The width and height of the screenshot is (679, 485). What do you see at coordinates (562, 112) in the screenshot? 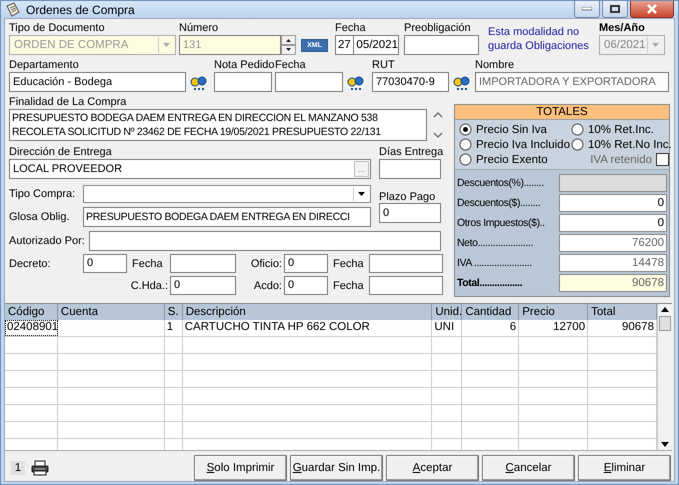
I see `totals-header: TOTALES` at bounding box center [562, 112].